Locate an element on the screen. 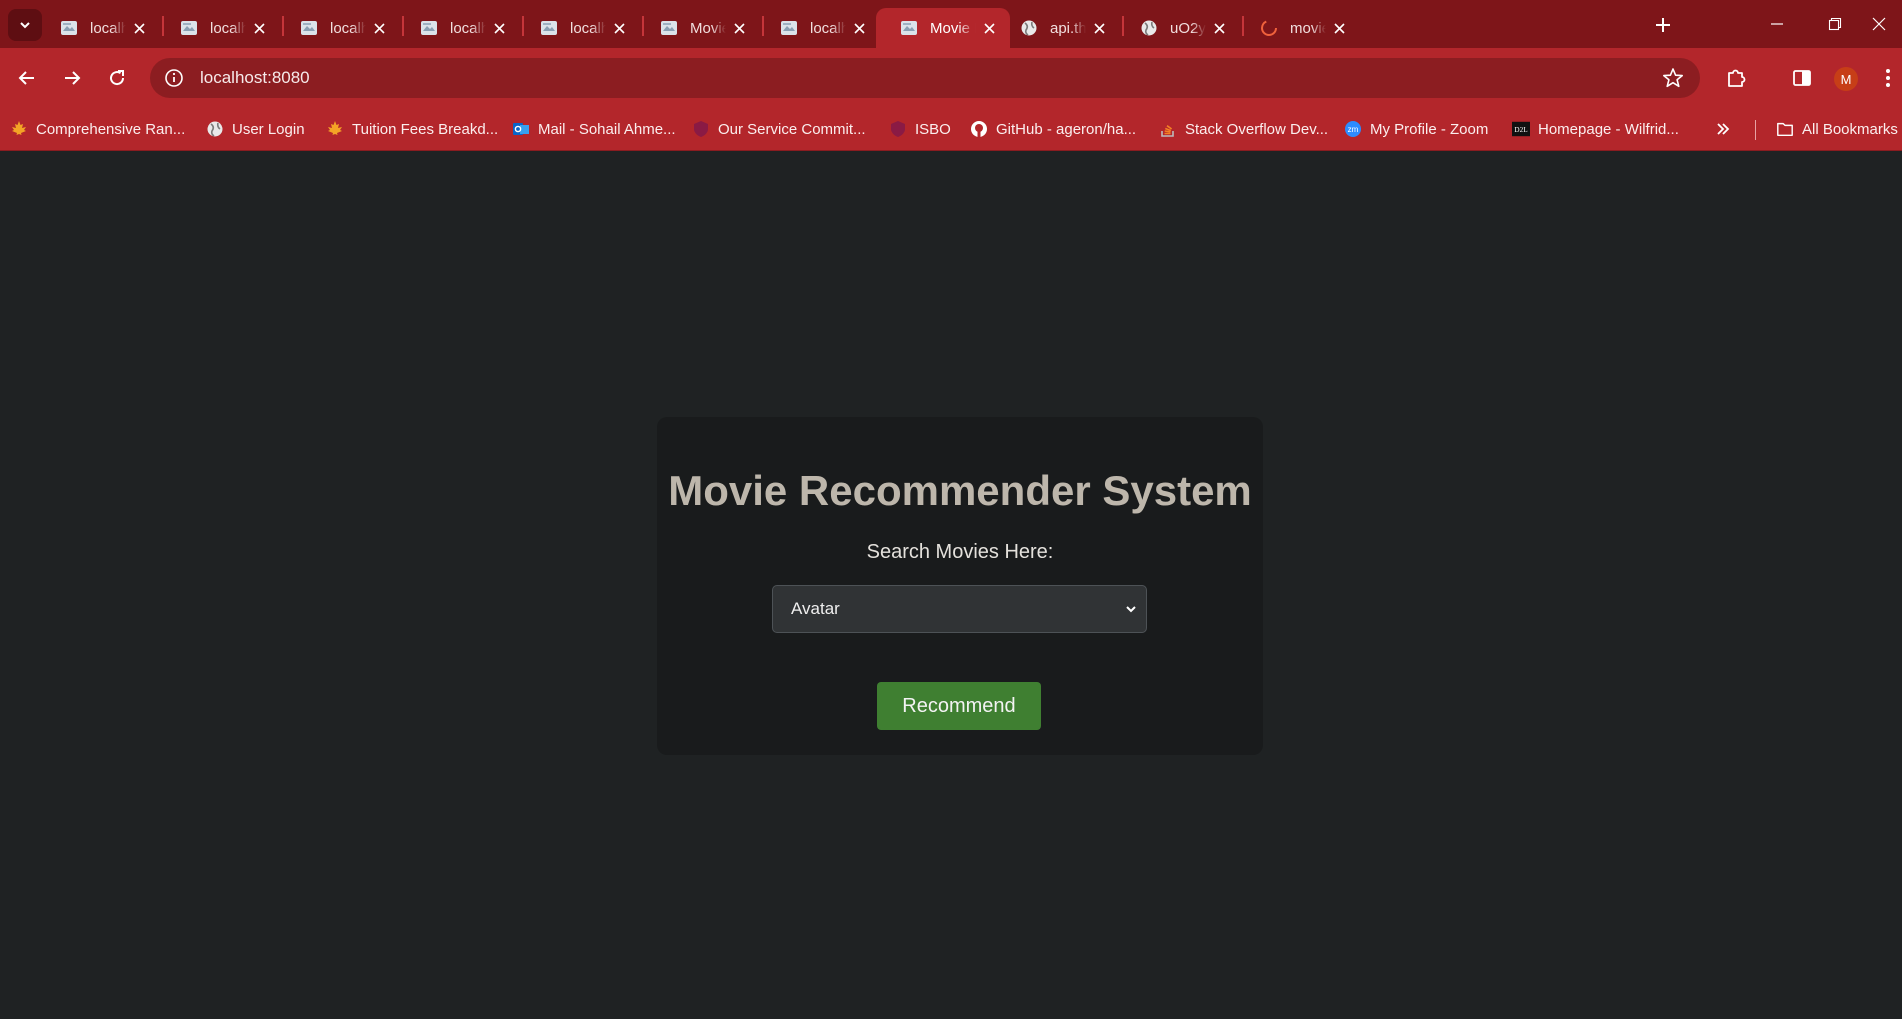 The image size is (1902, 1019). forward-button is located at coordinates (72, 78).